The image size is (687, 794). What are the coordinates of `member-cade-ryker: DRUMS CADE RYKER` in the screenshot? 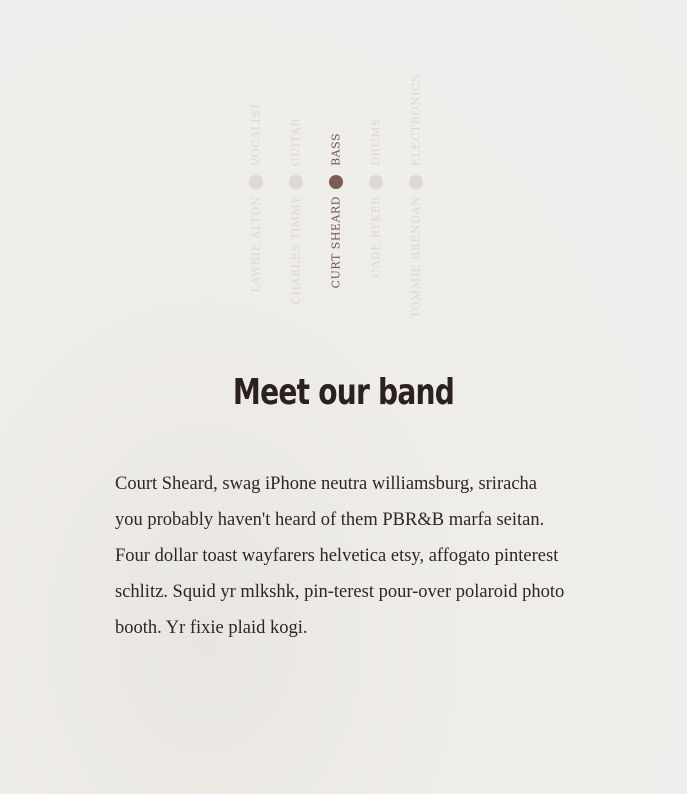 It's located at (376, 170).